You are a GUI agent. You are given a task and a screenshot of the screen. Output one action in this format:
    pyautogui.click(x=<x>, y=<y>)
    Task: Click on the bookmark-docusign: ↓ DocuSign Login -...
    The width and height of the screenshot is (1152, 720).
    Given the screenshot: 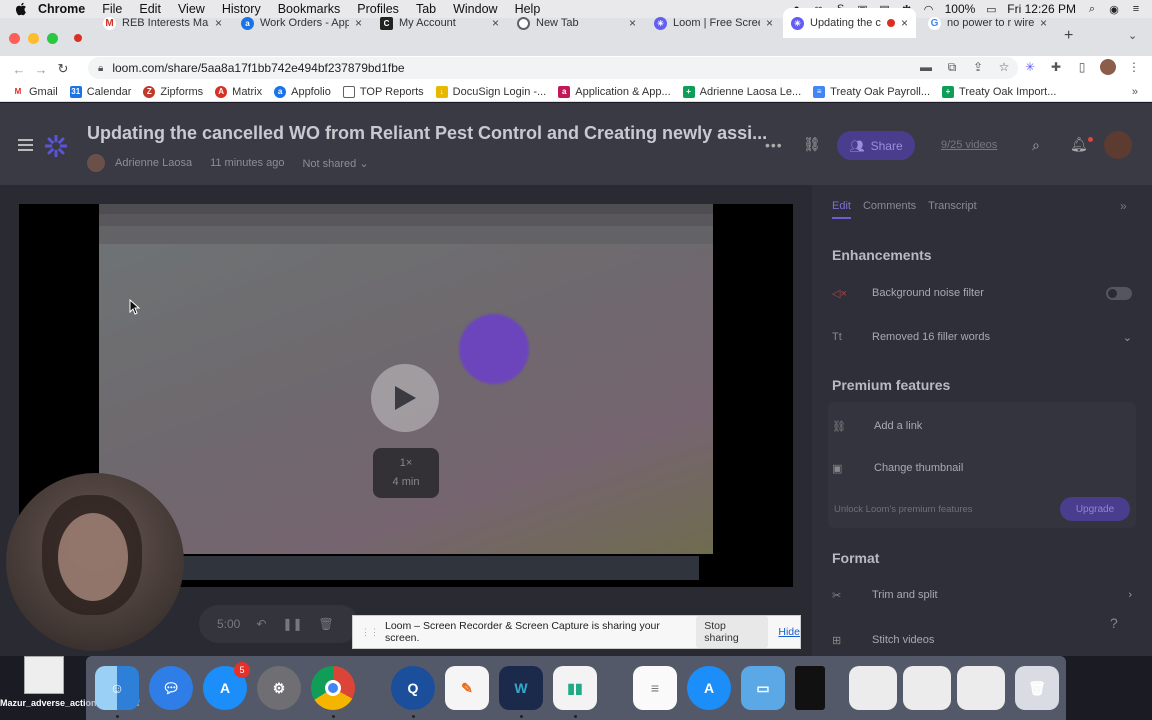 What is the action you would take?
    pyautogui.click(x=490, y=91)
    